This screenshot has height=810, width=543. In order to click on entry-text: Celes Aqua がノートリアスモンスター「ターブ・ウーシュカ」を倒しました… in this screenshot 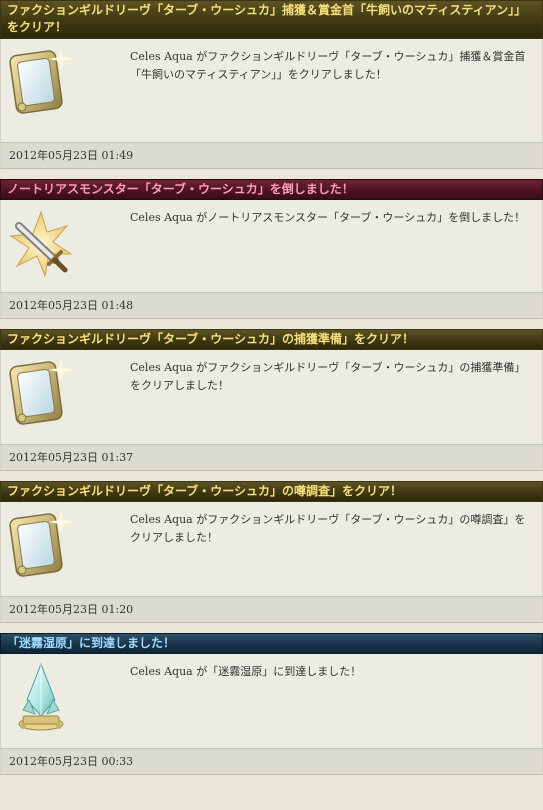, I will do `click(328, 217)`.